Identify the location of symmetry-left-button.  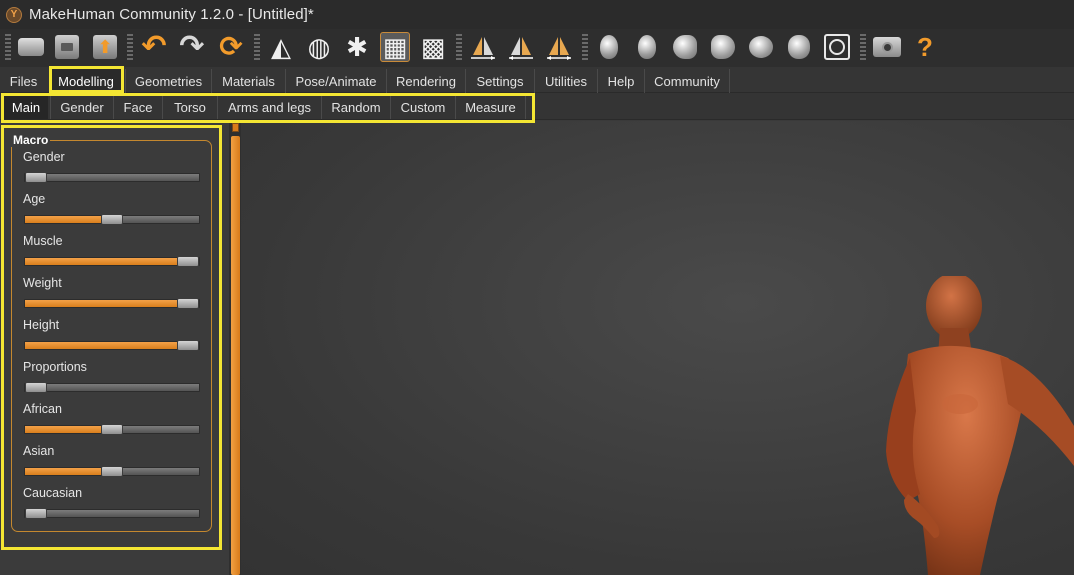
(521, 47).